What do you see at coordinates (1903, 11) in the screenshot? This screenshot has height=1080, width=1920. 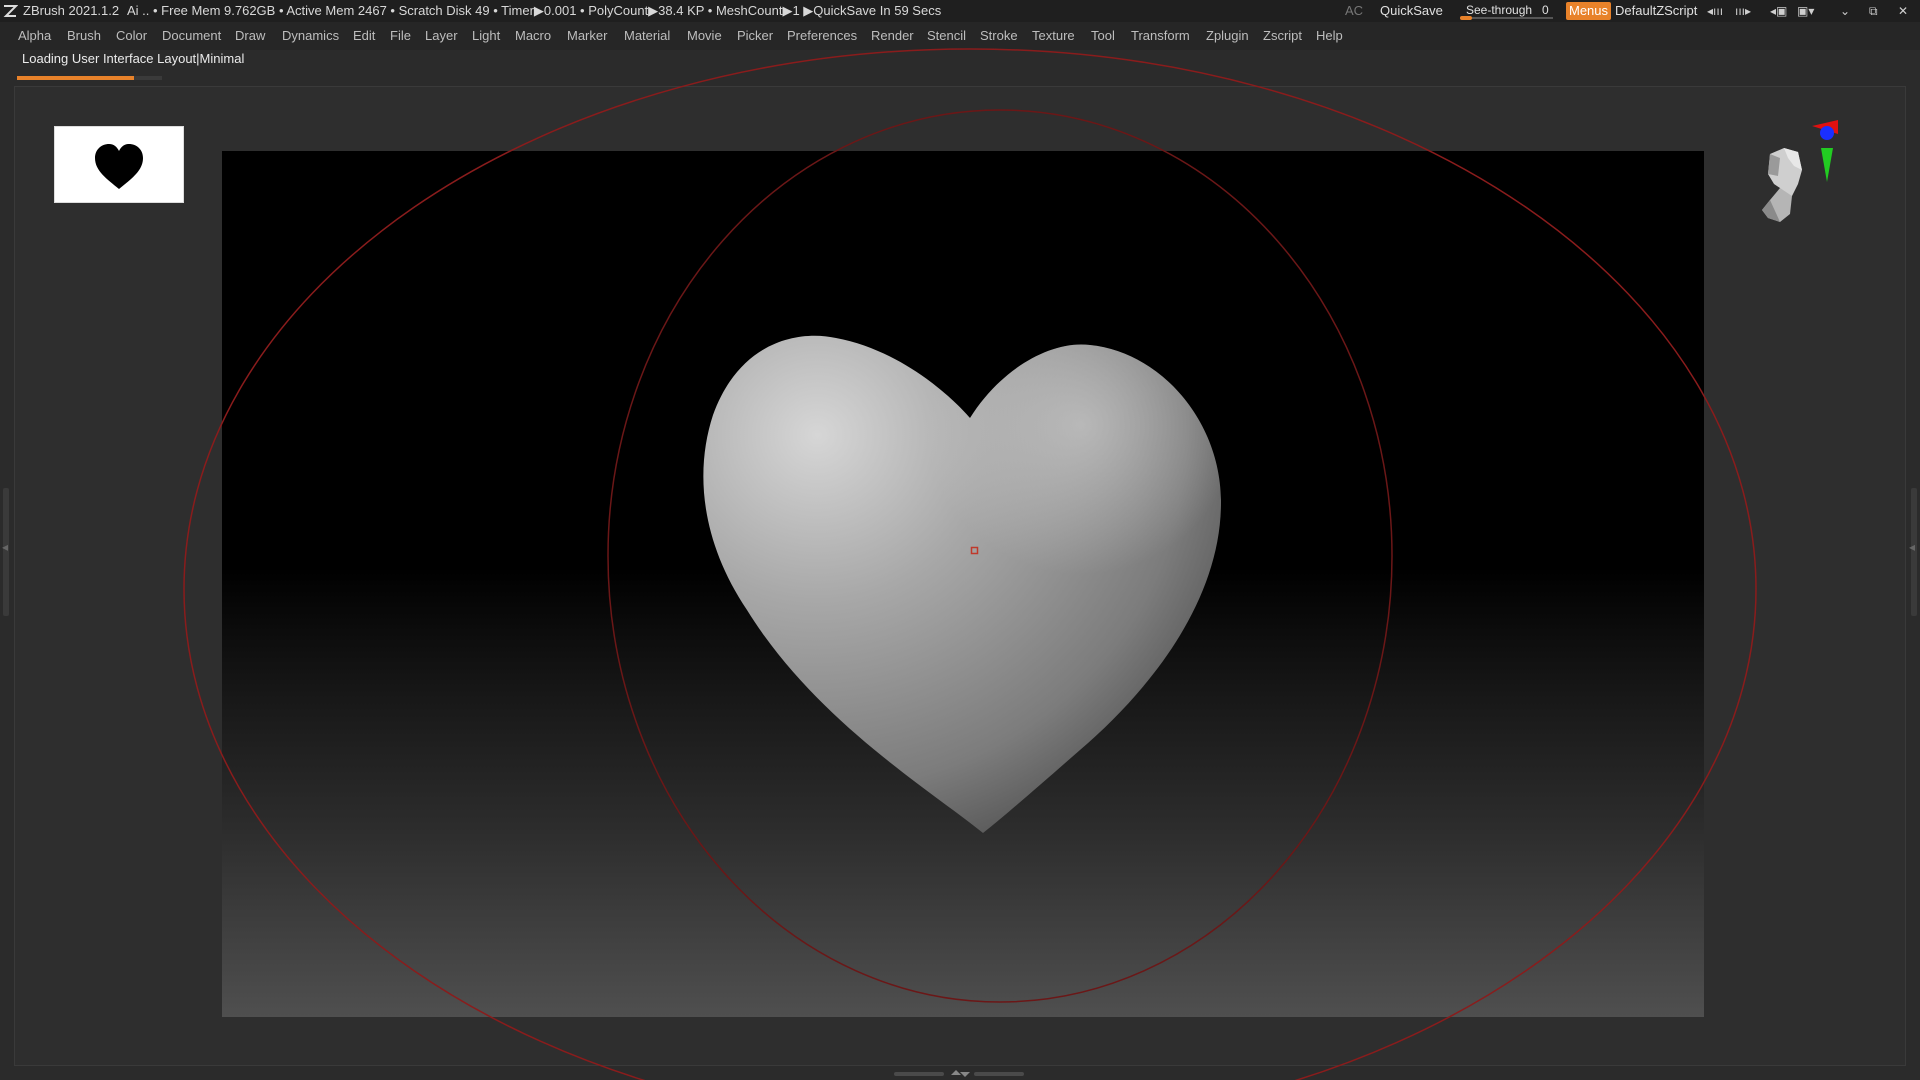 I see `close-icon: ✕` at bounding box center [1903, 11].